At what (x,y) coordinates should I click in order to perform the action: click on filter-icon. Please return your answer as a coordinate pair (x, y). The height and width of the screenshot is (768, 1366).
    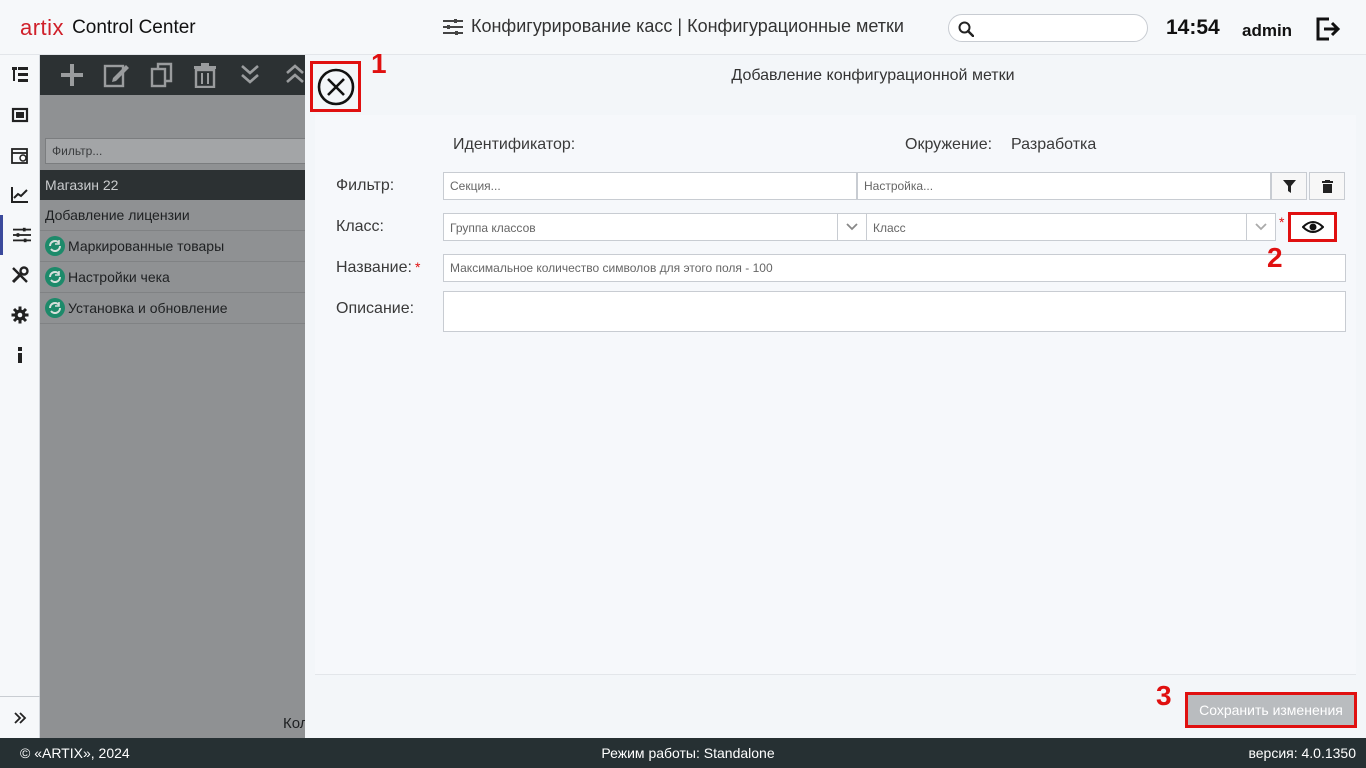
    Looking at the image, I should click on (1289, 186).